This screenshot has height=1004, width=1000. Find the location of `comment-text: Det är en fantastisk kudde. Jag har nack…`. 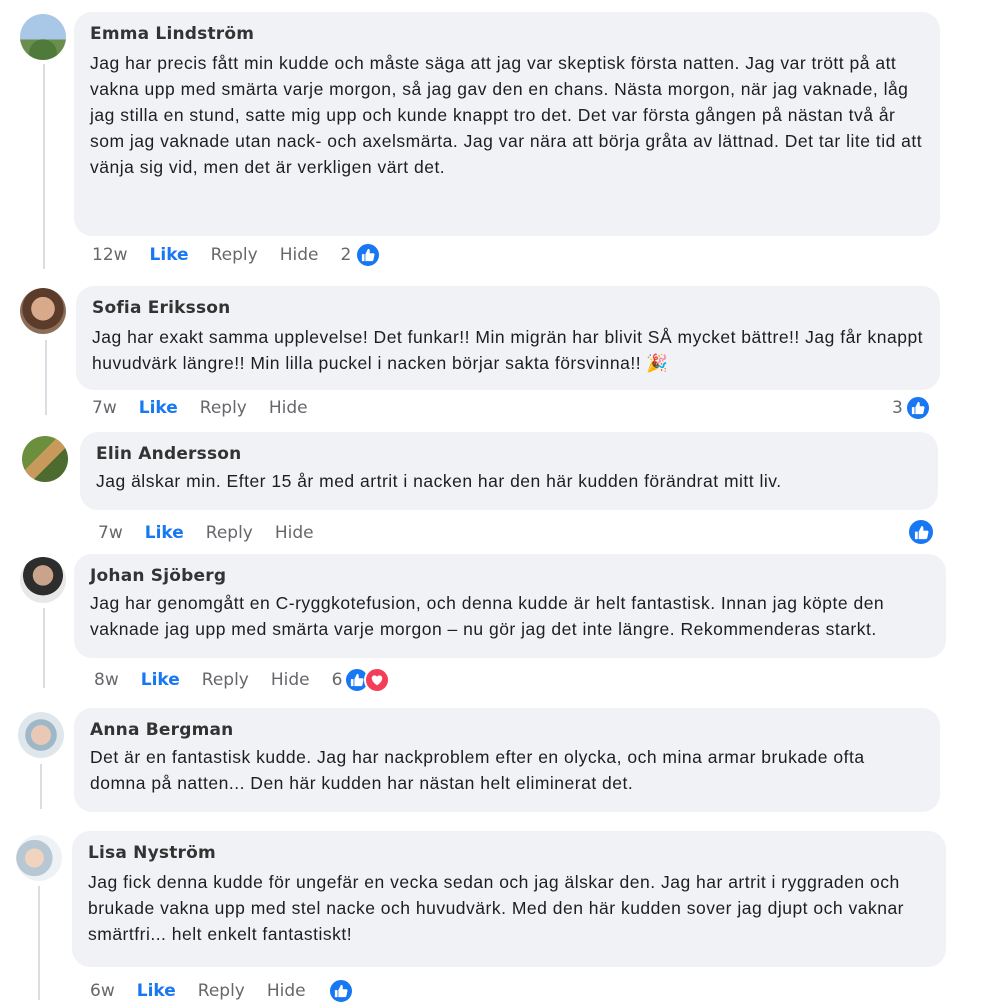

comment-text: Det är en fantastisk kudde. Jag har nack… is located at coordinates (477, 770).